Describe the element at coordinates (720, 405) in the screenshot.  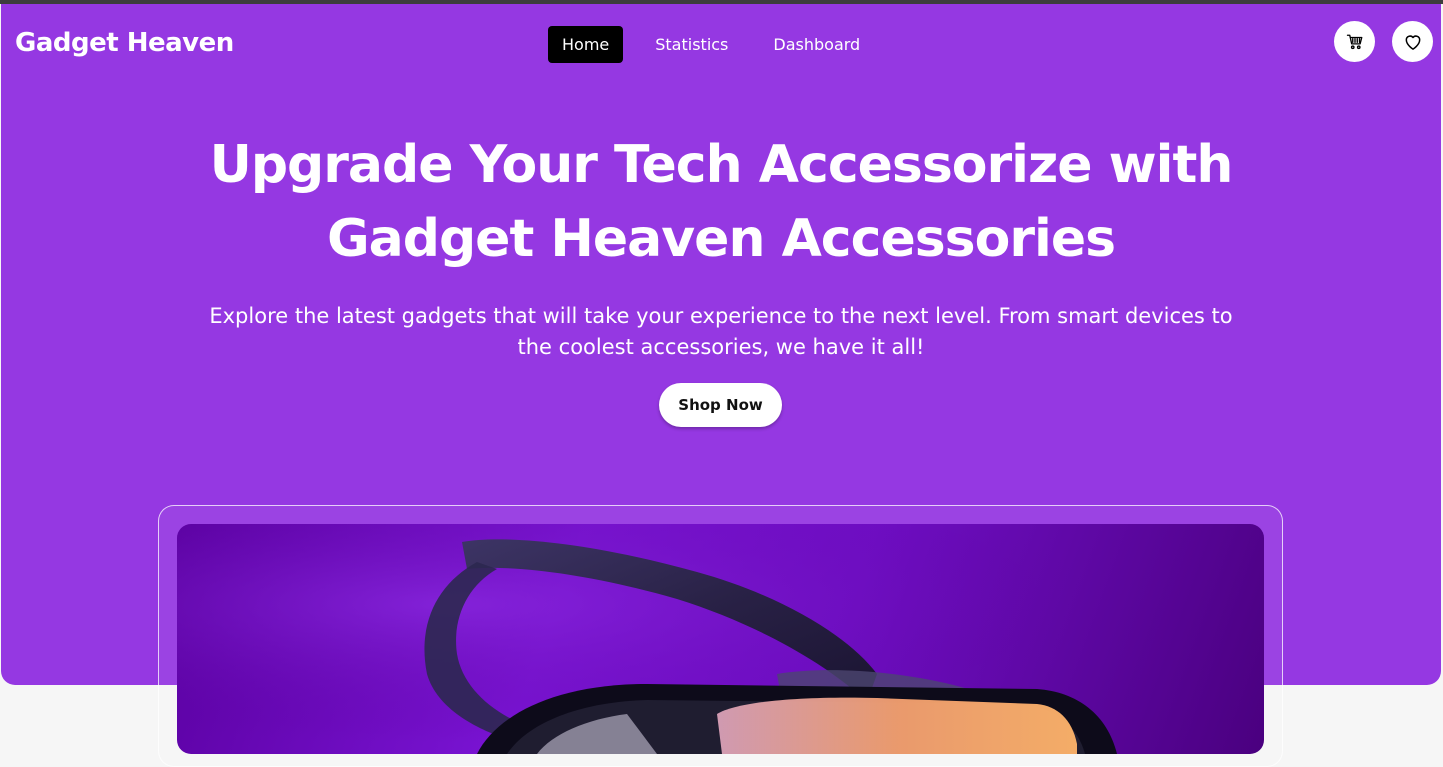
I see `shop-now-button: Shop Now` at that location.